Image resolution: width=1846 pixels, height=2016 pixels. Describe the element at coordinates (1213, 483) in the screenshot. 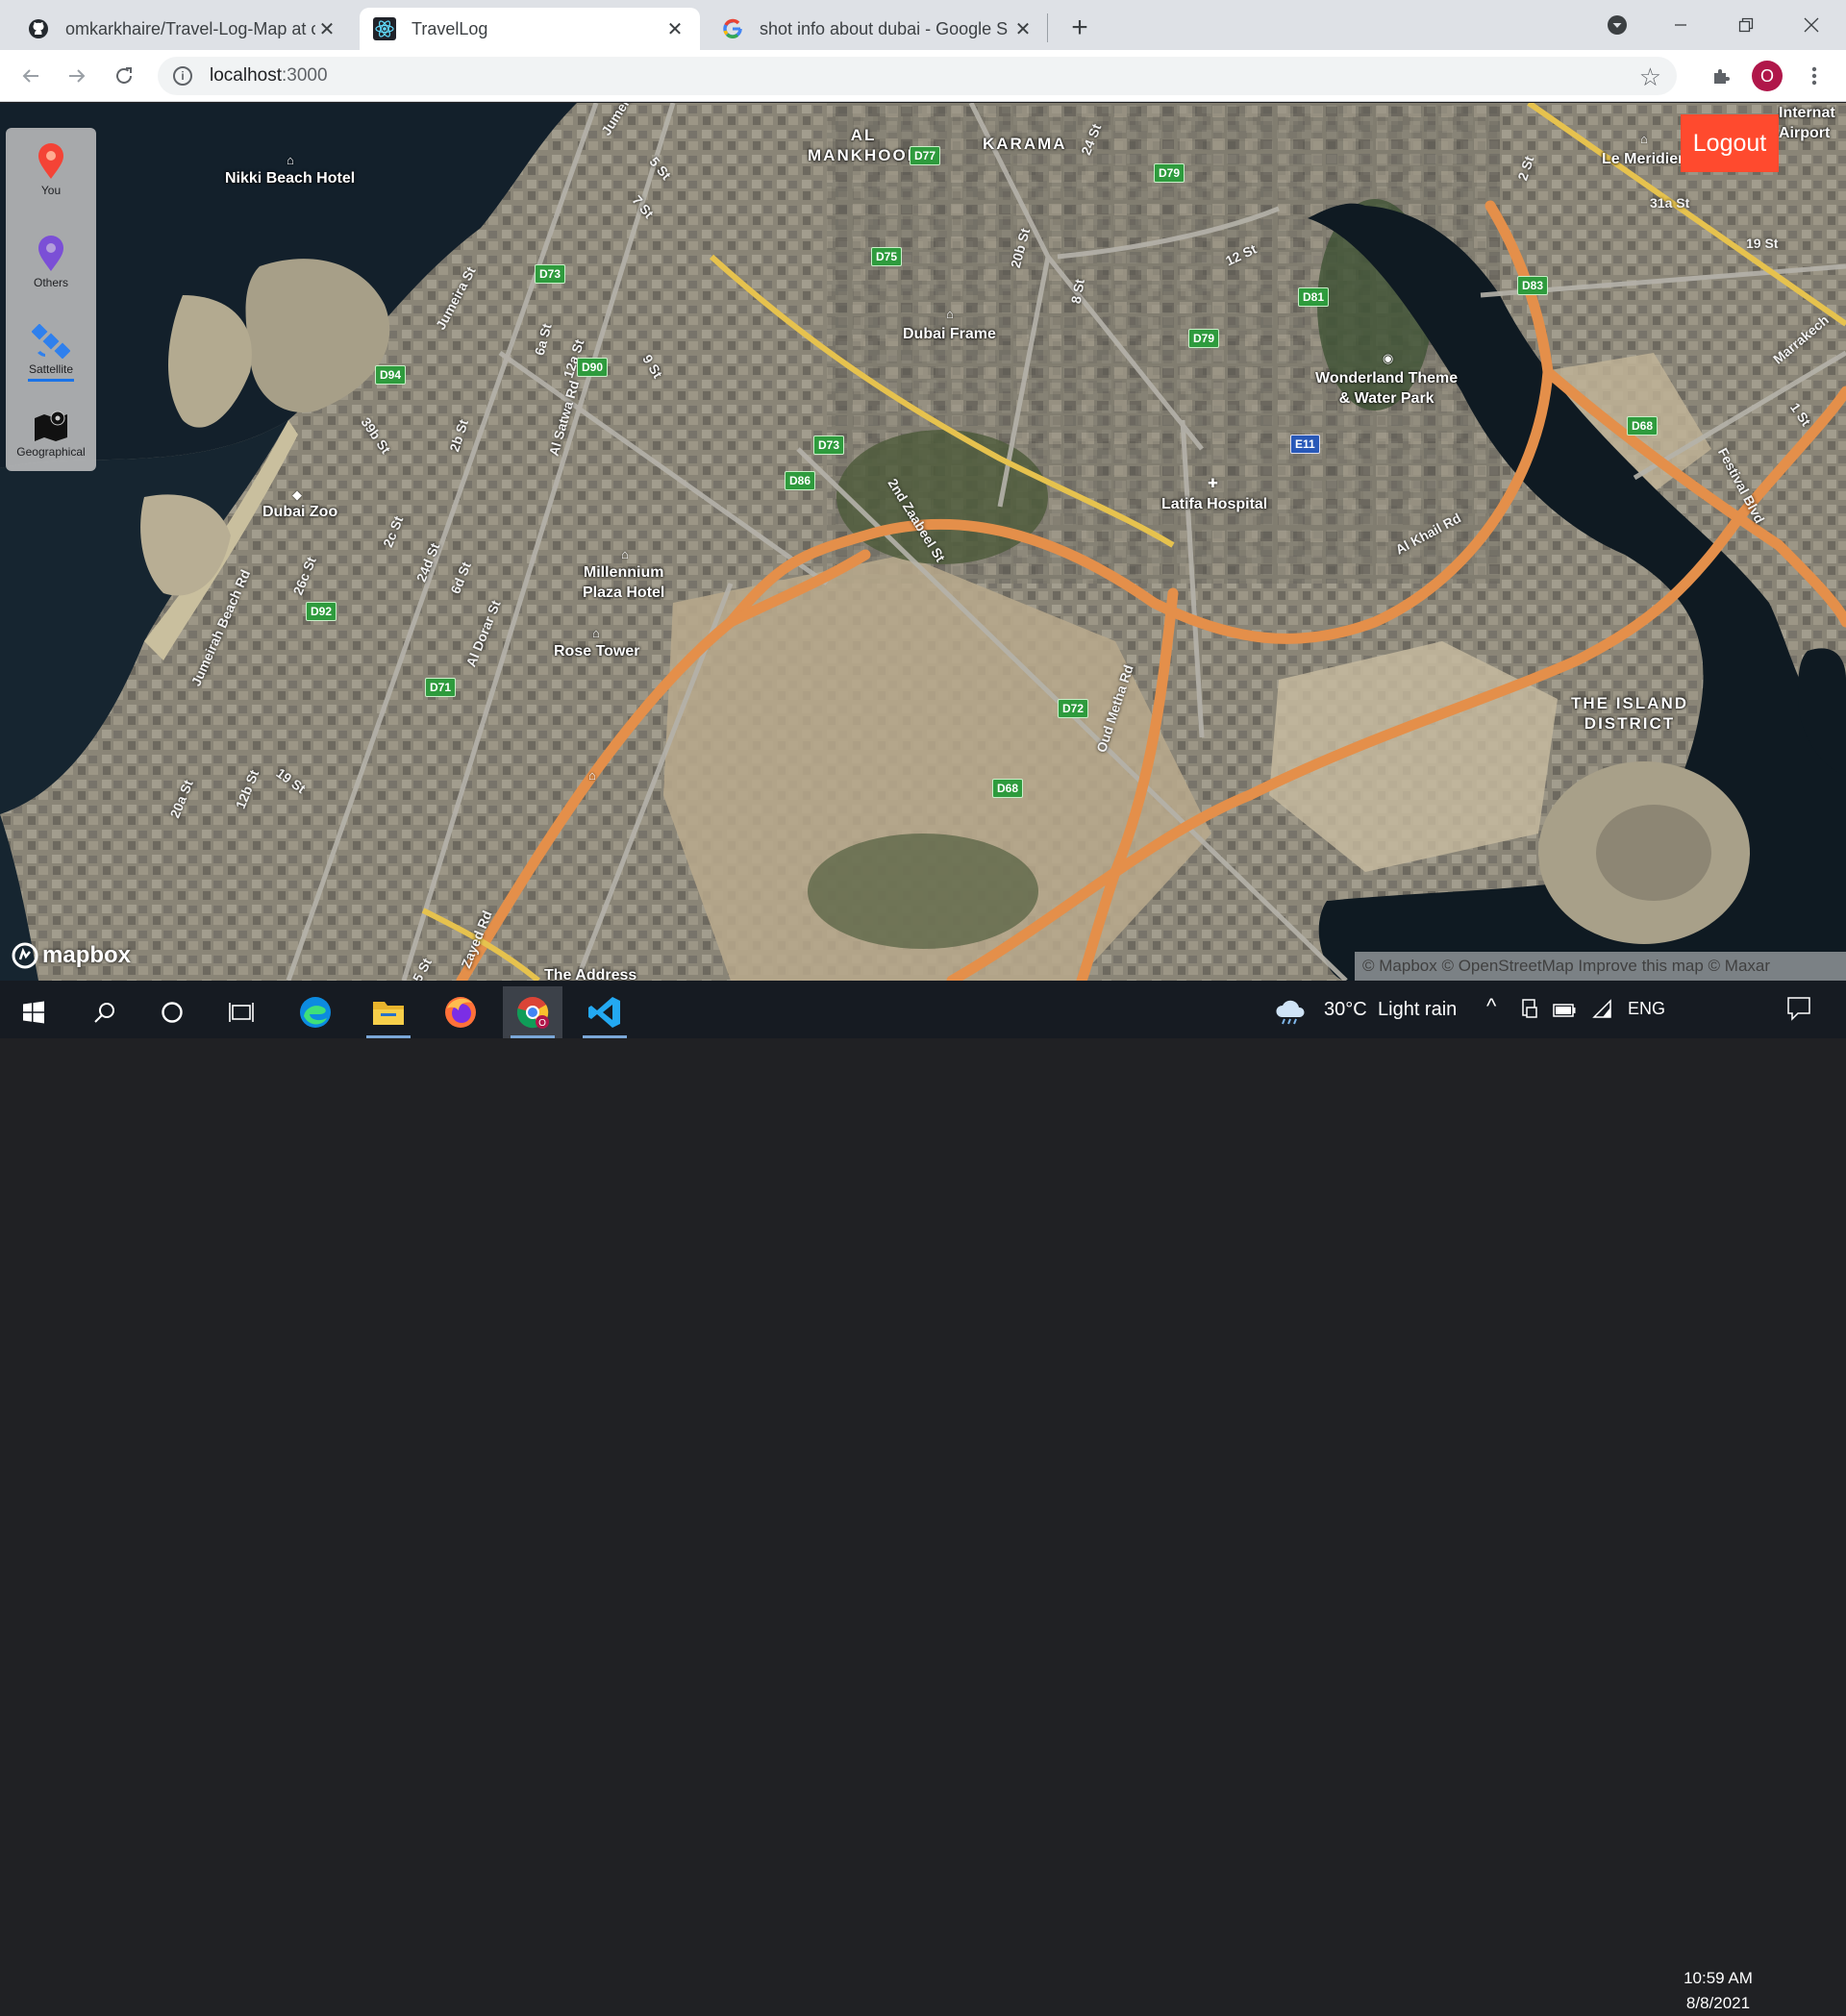

I see `hospital-icon: ✚` at that location.